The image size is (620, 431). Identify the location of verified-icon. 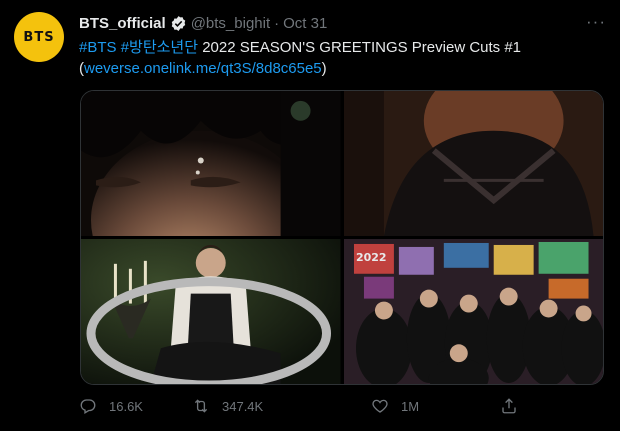
(178, 23).